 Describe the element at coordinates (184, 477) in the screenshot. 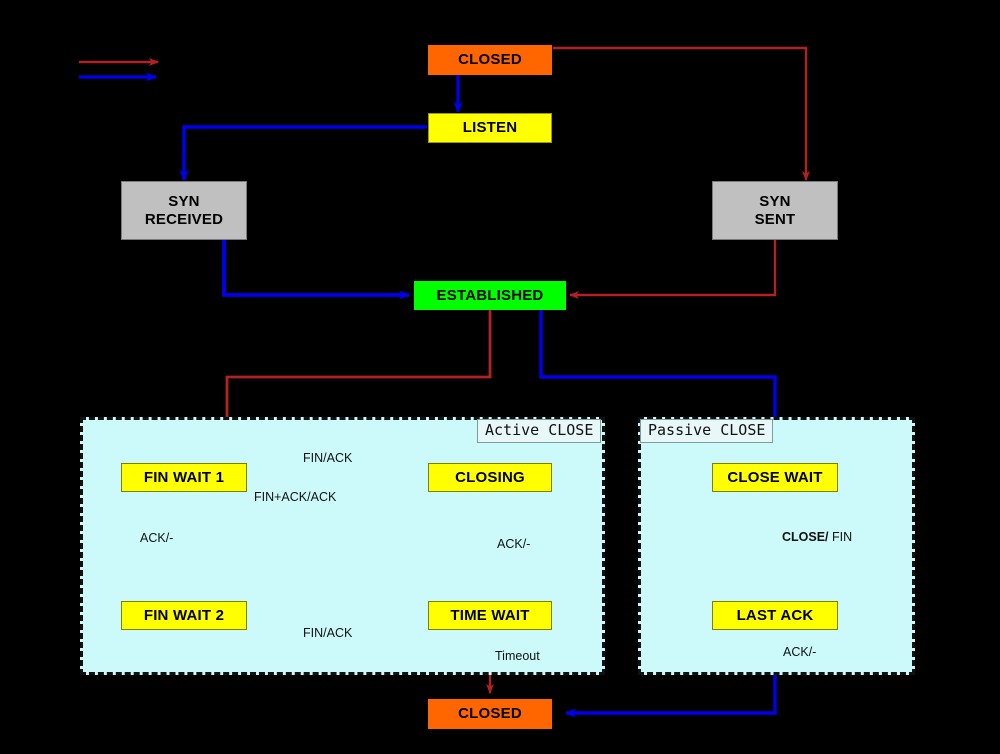

I see `state-fin-wait-1: FIN WAIT 1` at that location.